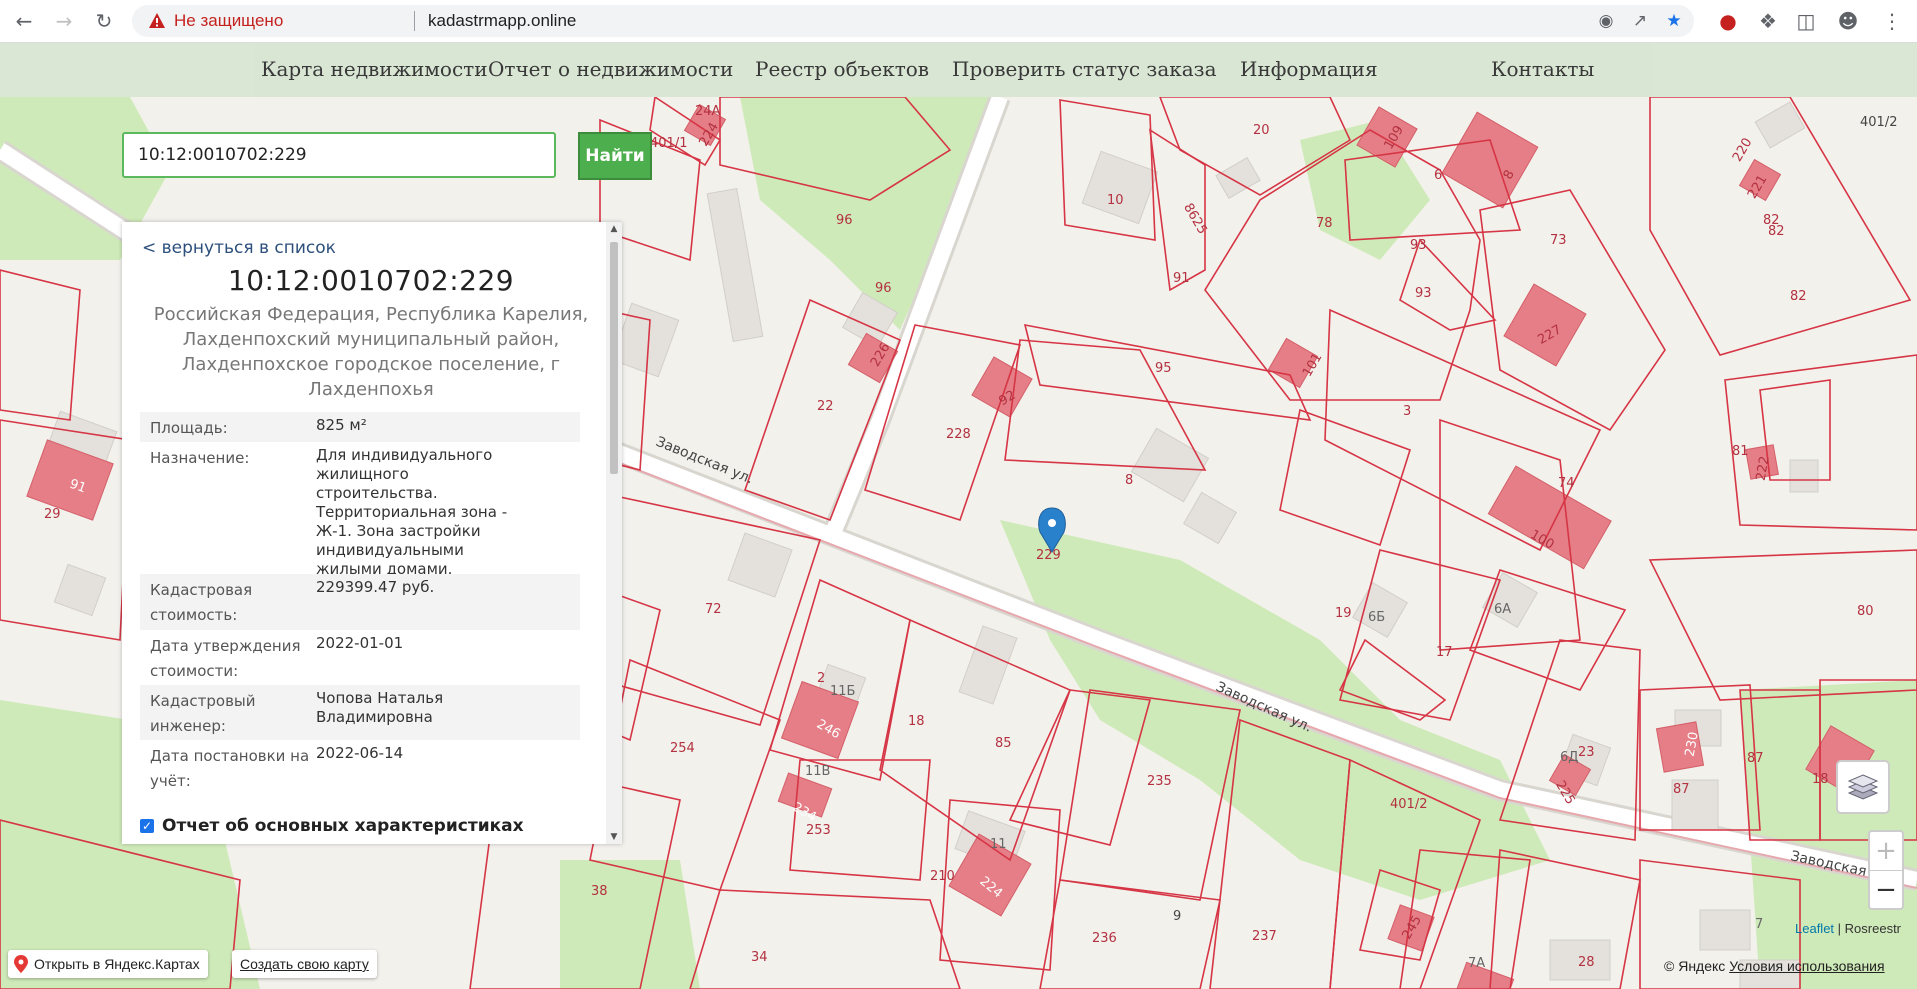 This screenshot has height=989, width=1917. What do you see at coordinates (200, 458) in the screenshot?
I see `purpose-label: Назначение:` at bounding box center [200, 458].